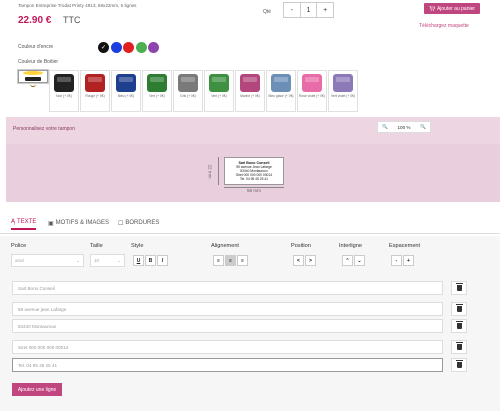 This screenshot has height=411, width=500. I want to click on font-select: arial ⌄, so click(47, 260).